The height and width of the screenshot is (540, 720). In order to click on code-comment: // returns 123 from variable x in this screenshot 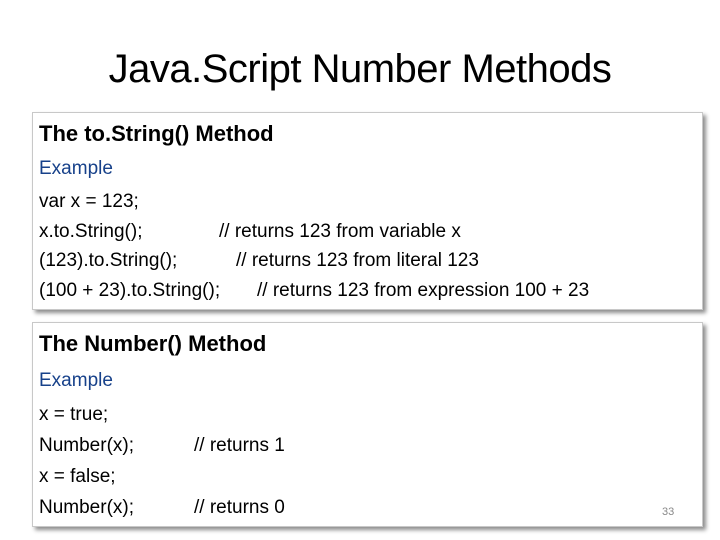, I will do `click(340, 231)`.